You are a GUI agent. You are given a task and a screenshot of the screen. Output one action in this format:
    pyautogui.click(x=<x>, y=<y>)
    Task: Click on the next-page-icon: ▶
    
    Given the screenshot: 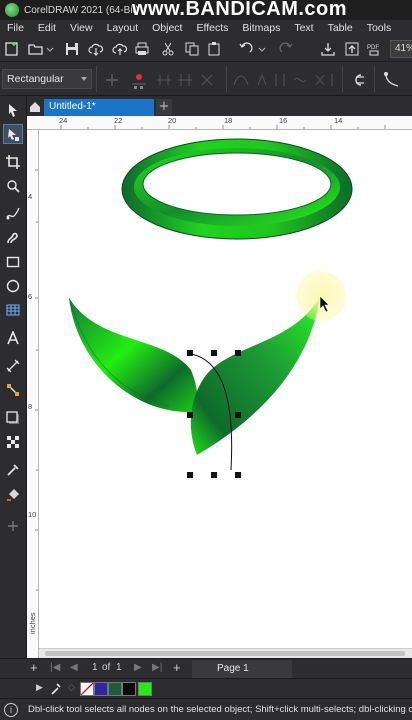 What is the action you would take?
    pyautogui.click(x=138, y=667)
    